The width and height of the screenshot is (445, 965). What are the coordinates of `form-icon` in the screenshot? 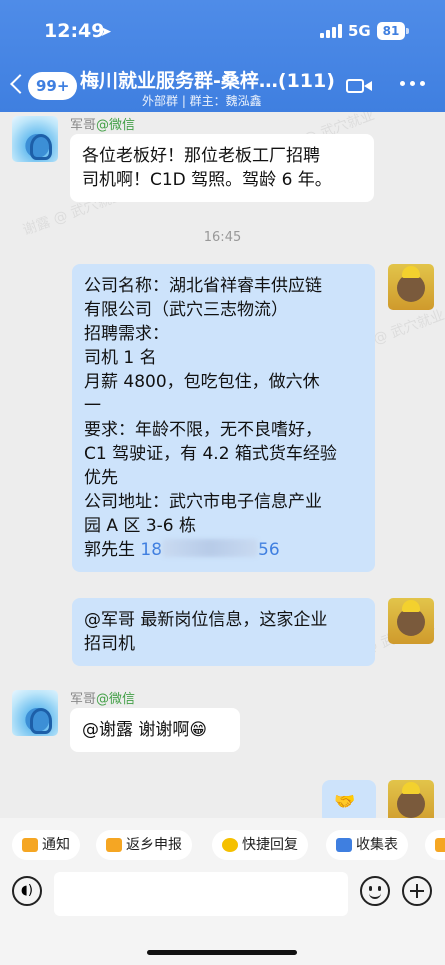 It's located at (114, 845).